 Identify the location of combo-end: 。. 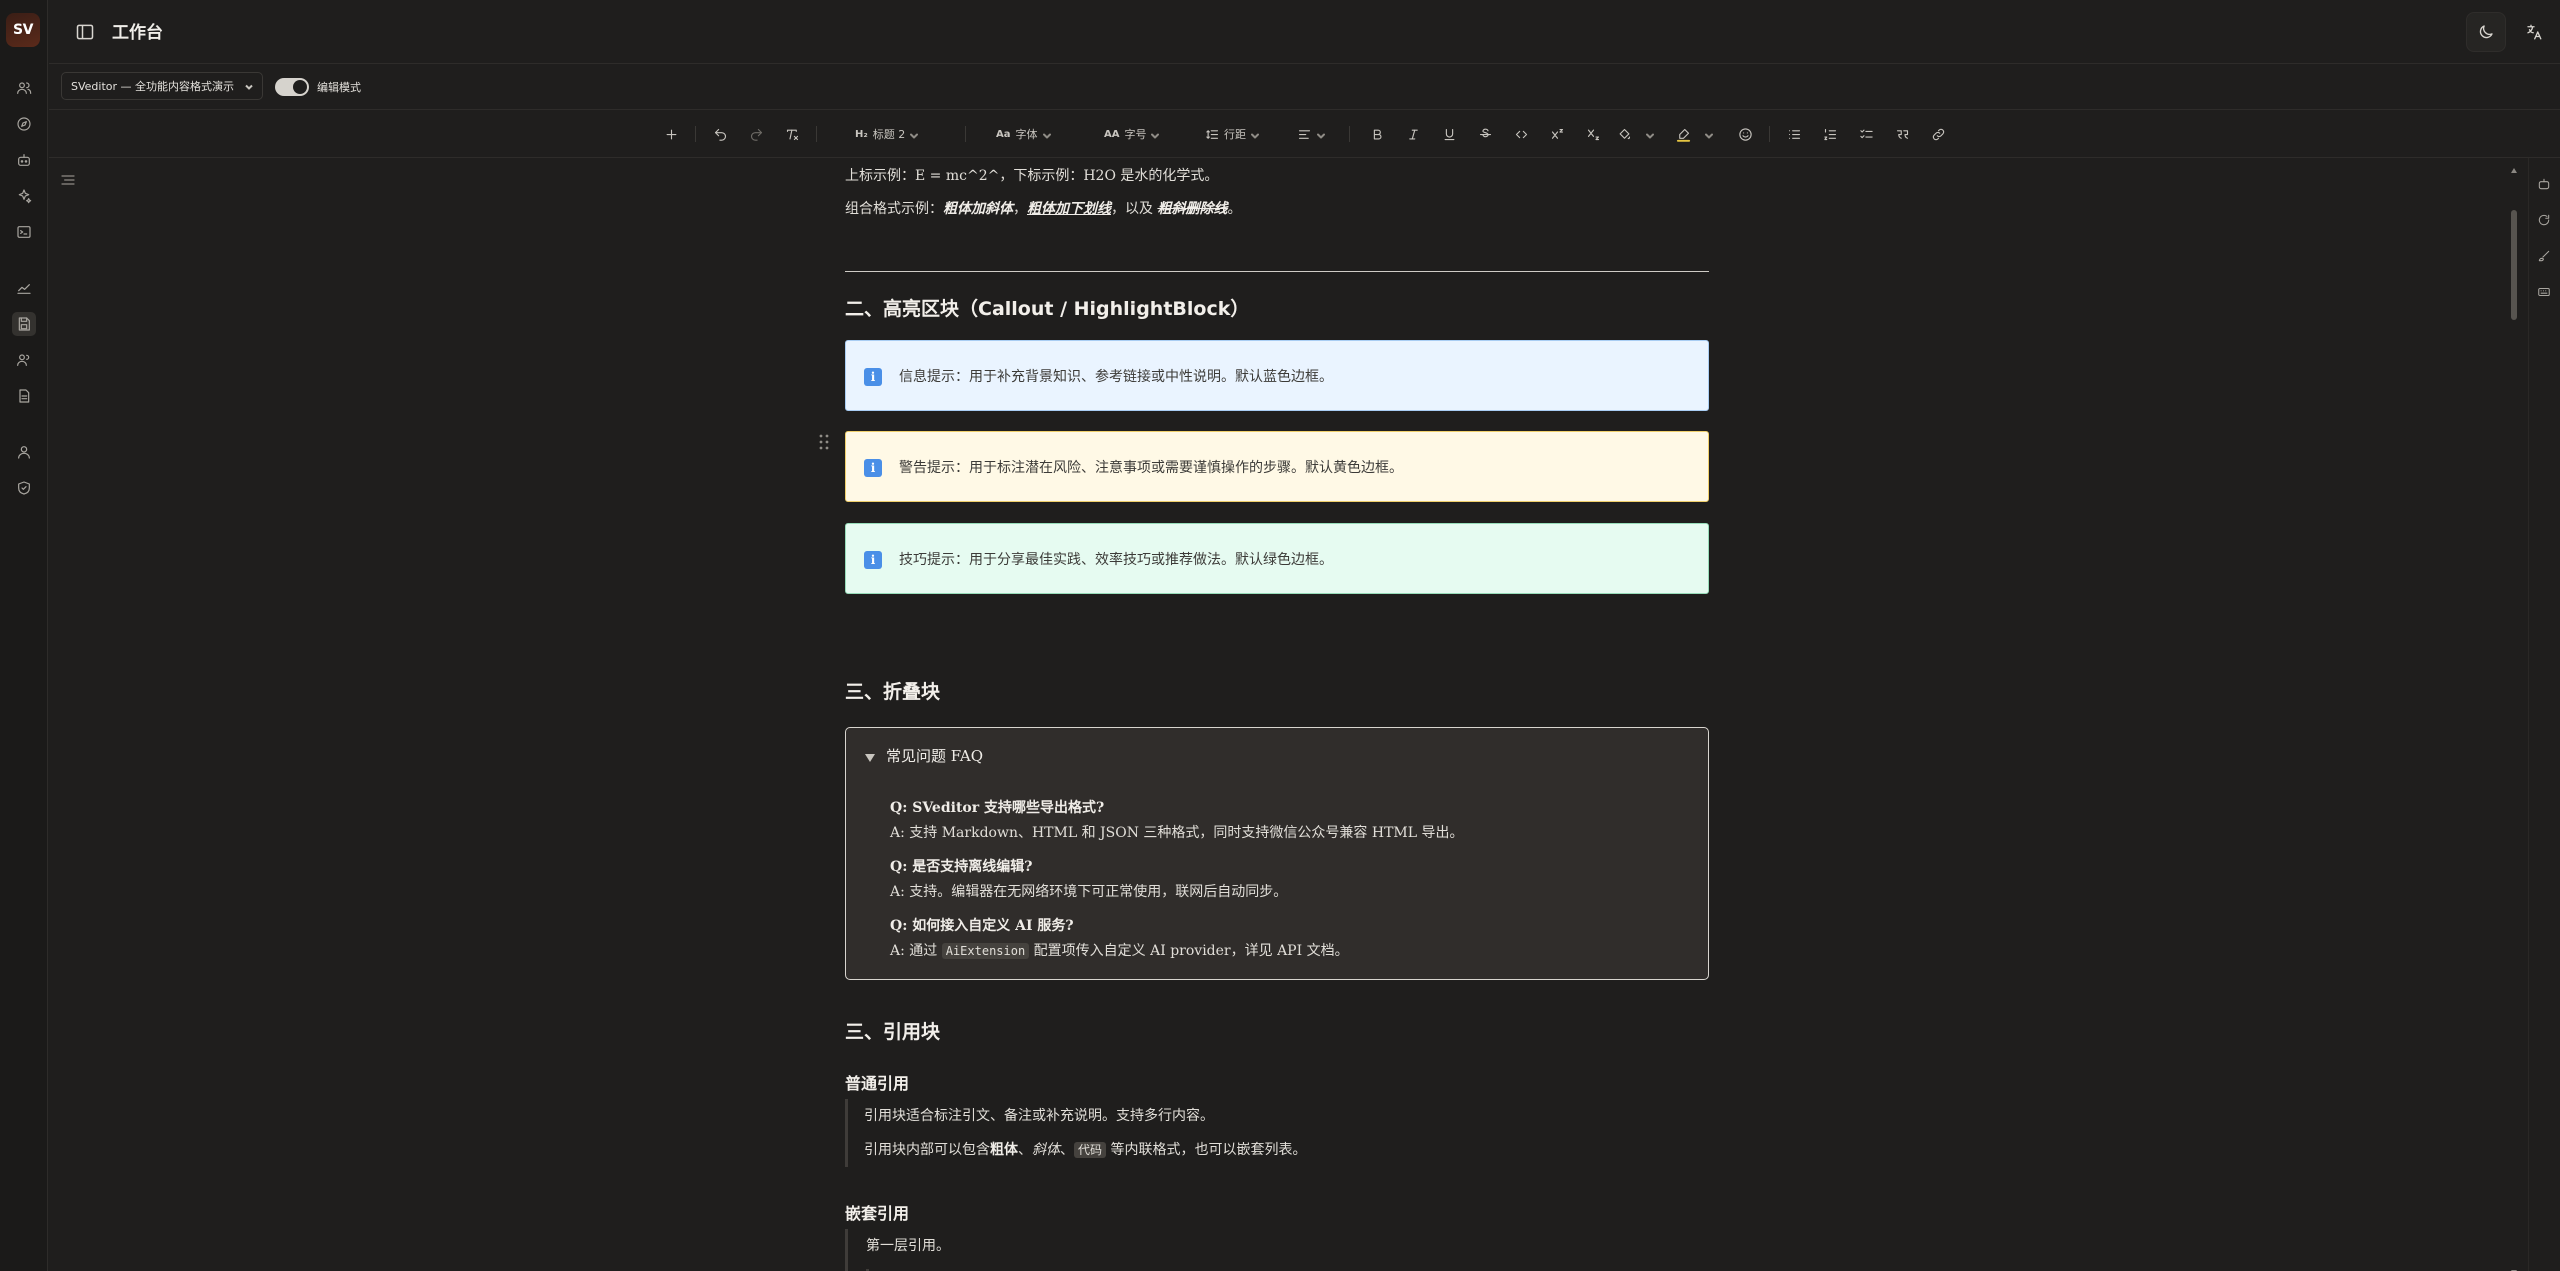
(1234, 209).